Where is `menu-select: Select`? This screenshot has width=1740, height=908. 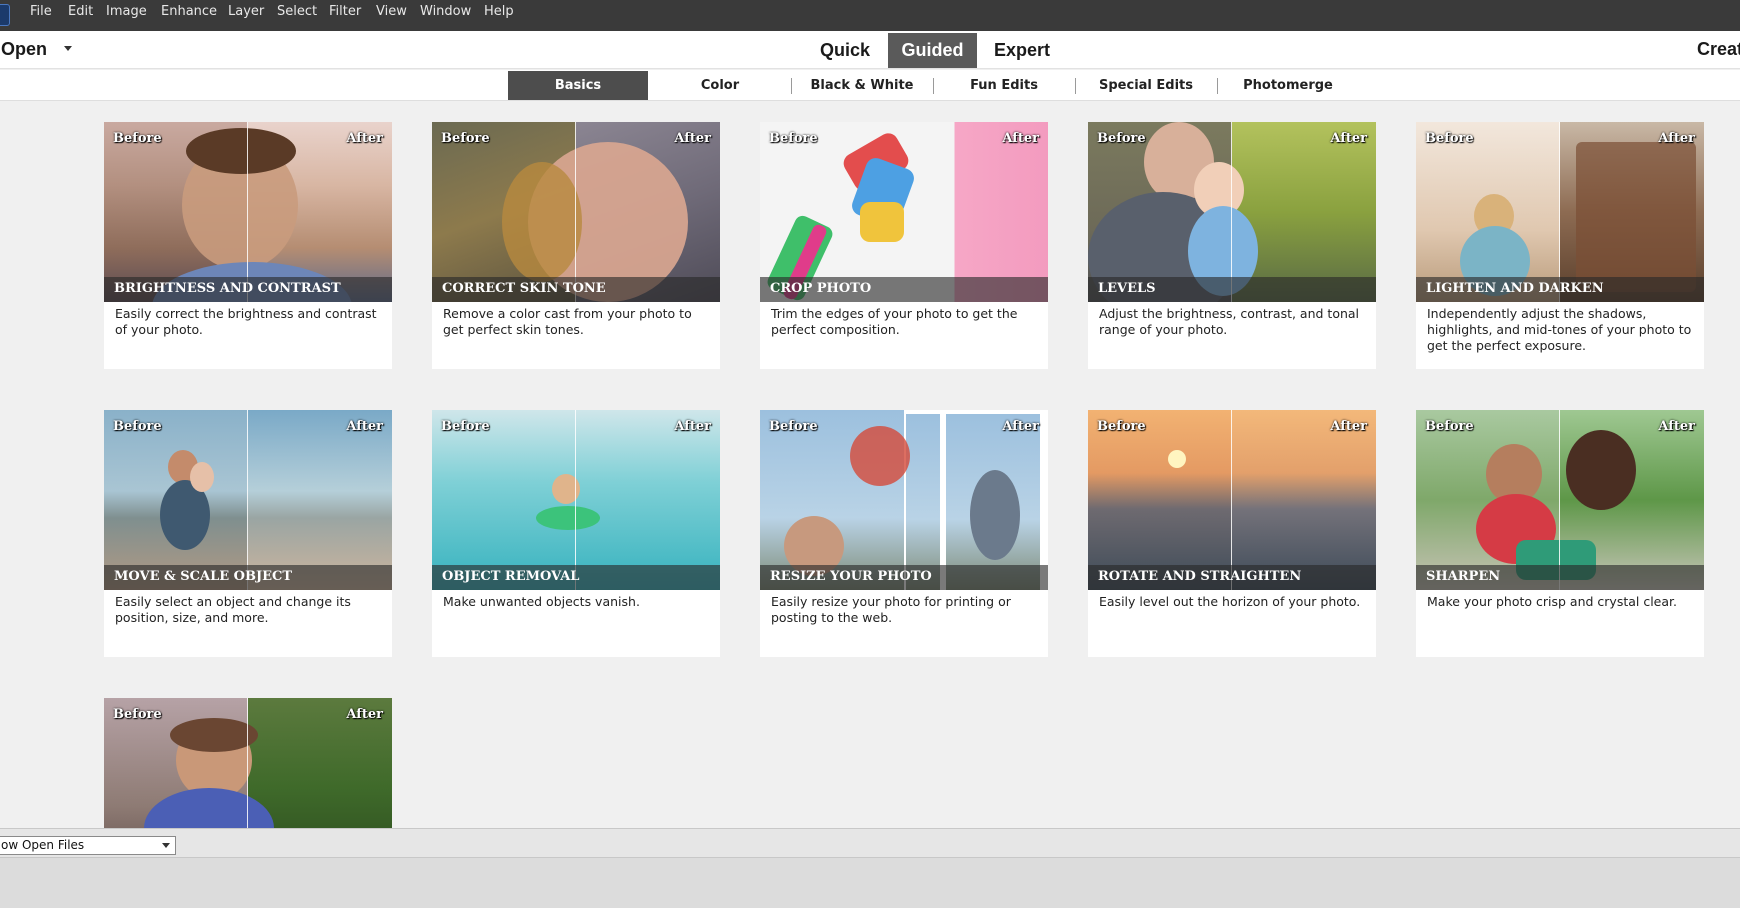
menu-select: Select is located at coordinates (297, 15).